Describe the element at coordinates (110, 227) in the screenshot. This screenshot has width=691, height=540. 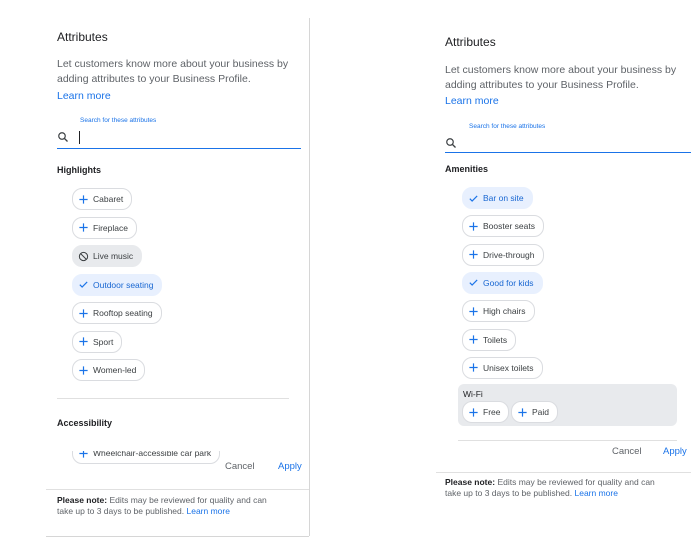
I see `chip-label: Fireplace` at that location.